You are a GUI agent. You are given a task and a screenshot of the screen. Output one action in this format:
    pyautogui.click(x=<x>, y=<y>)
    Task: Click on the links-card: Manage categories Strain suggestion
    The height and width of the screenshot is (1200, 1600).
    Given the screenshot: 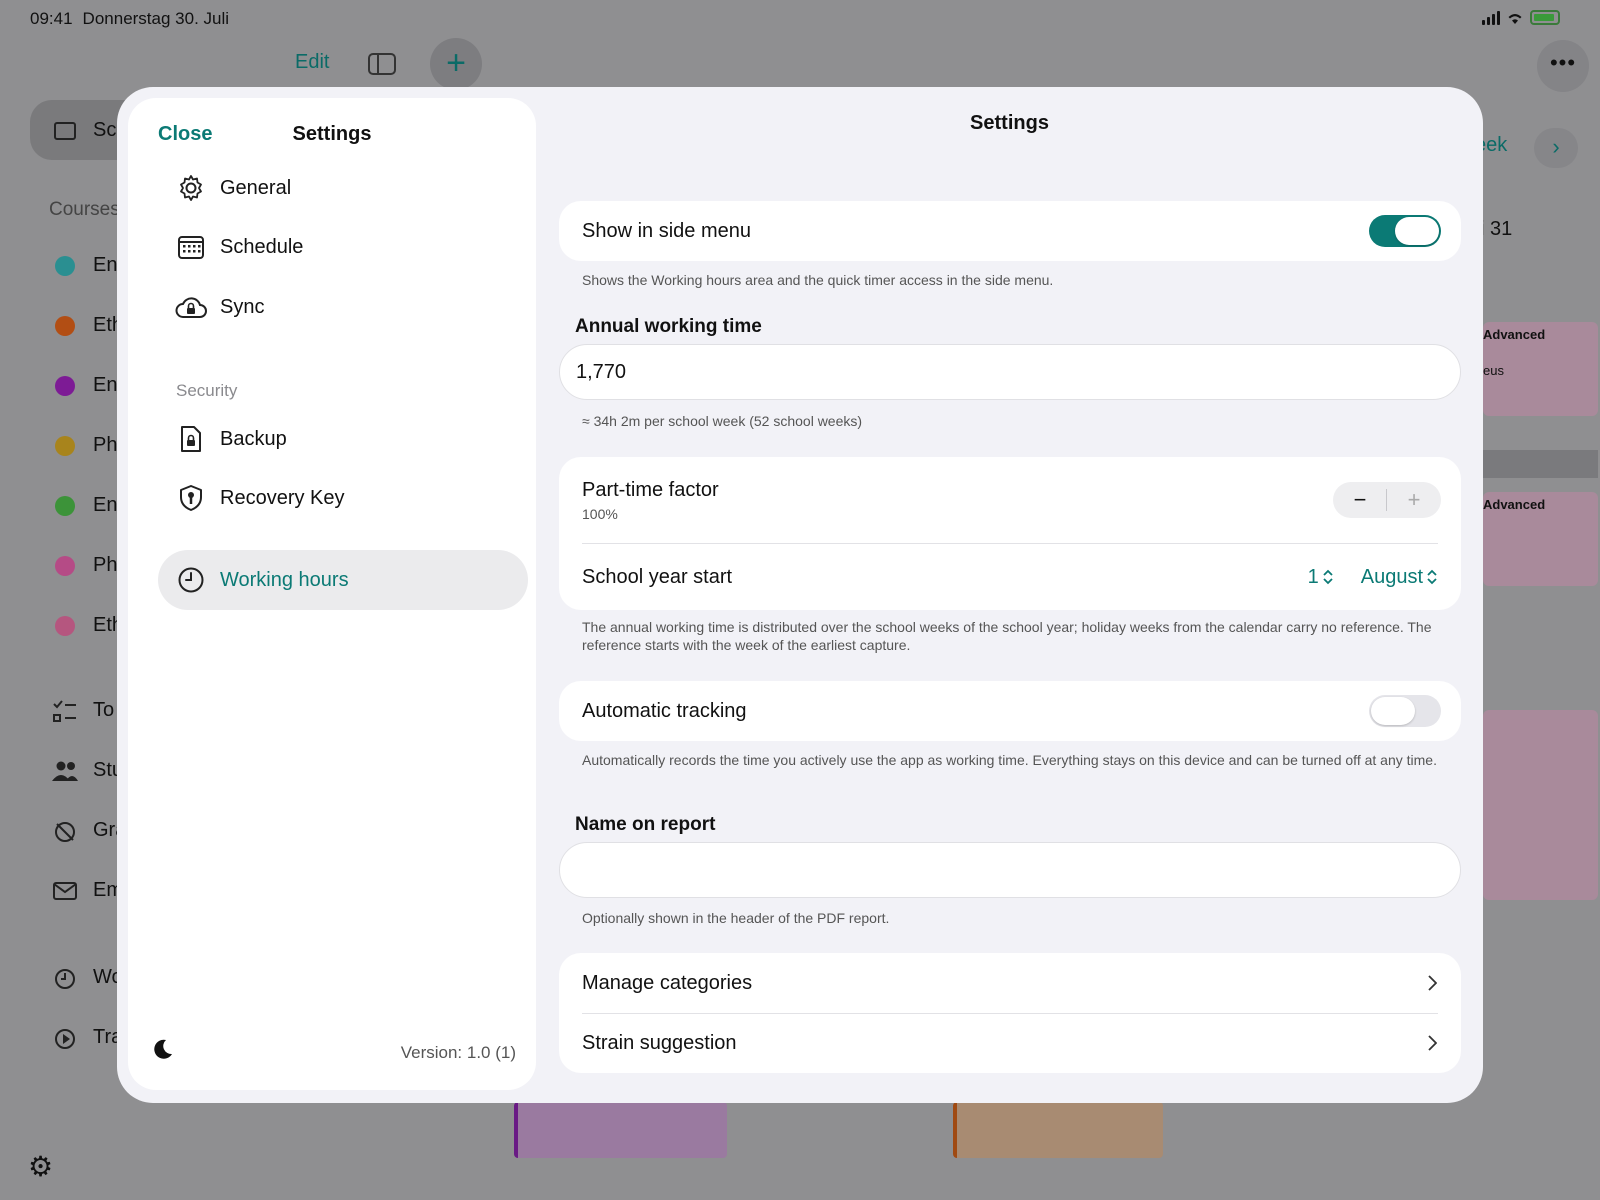 What is the action you would take?
    pyautogui.click(x=1010, y=1013)
    